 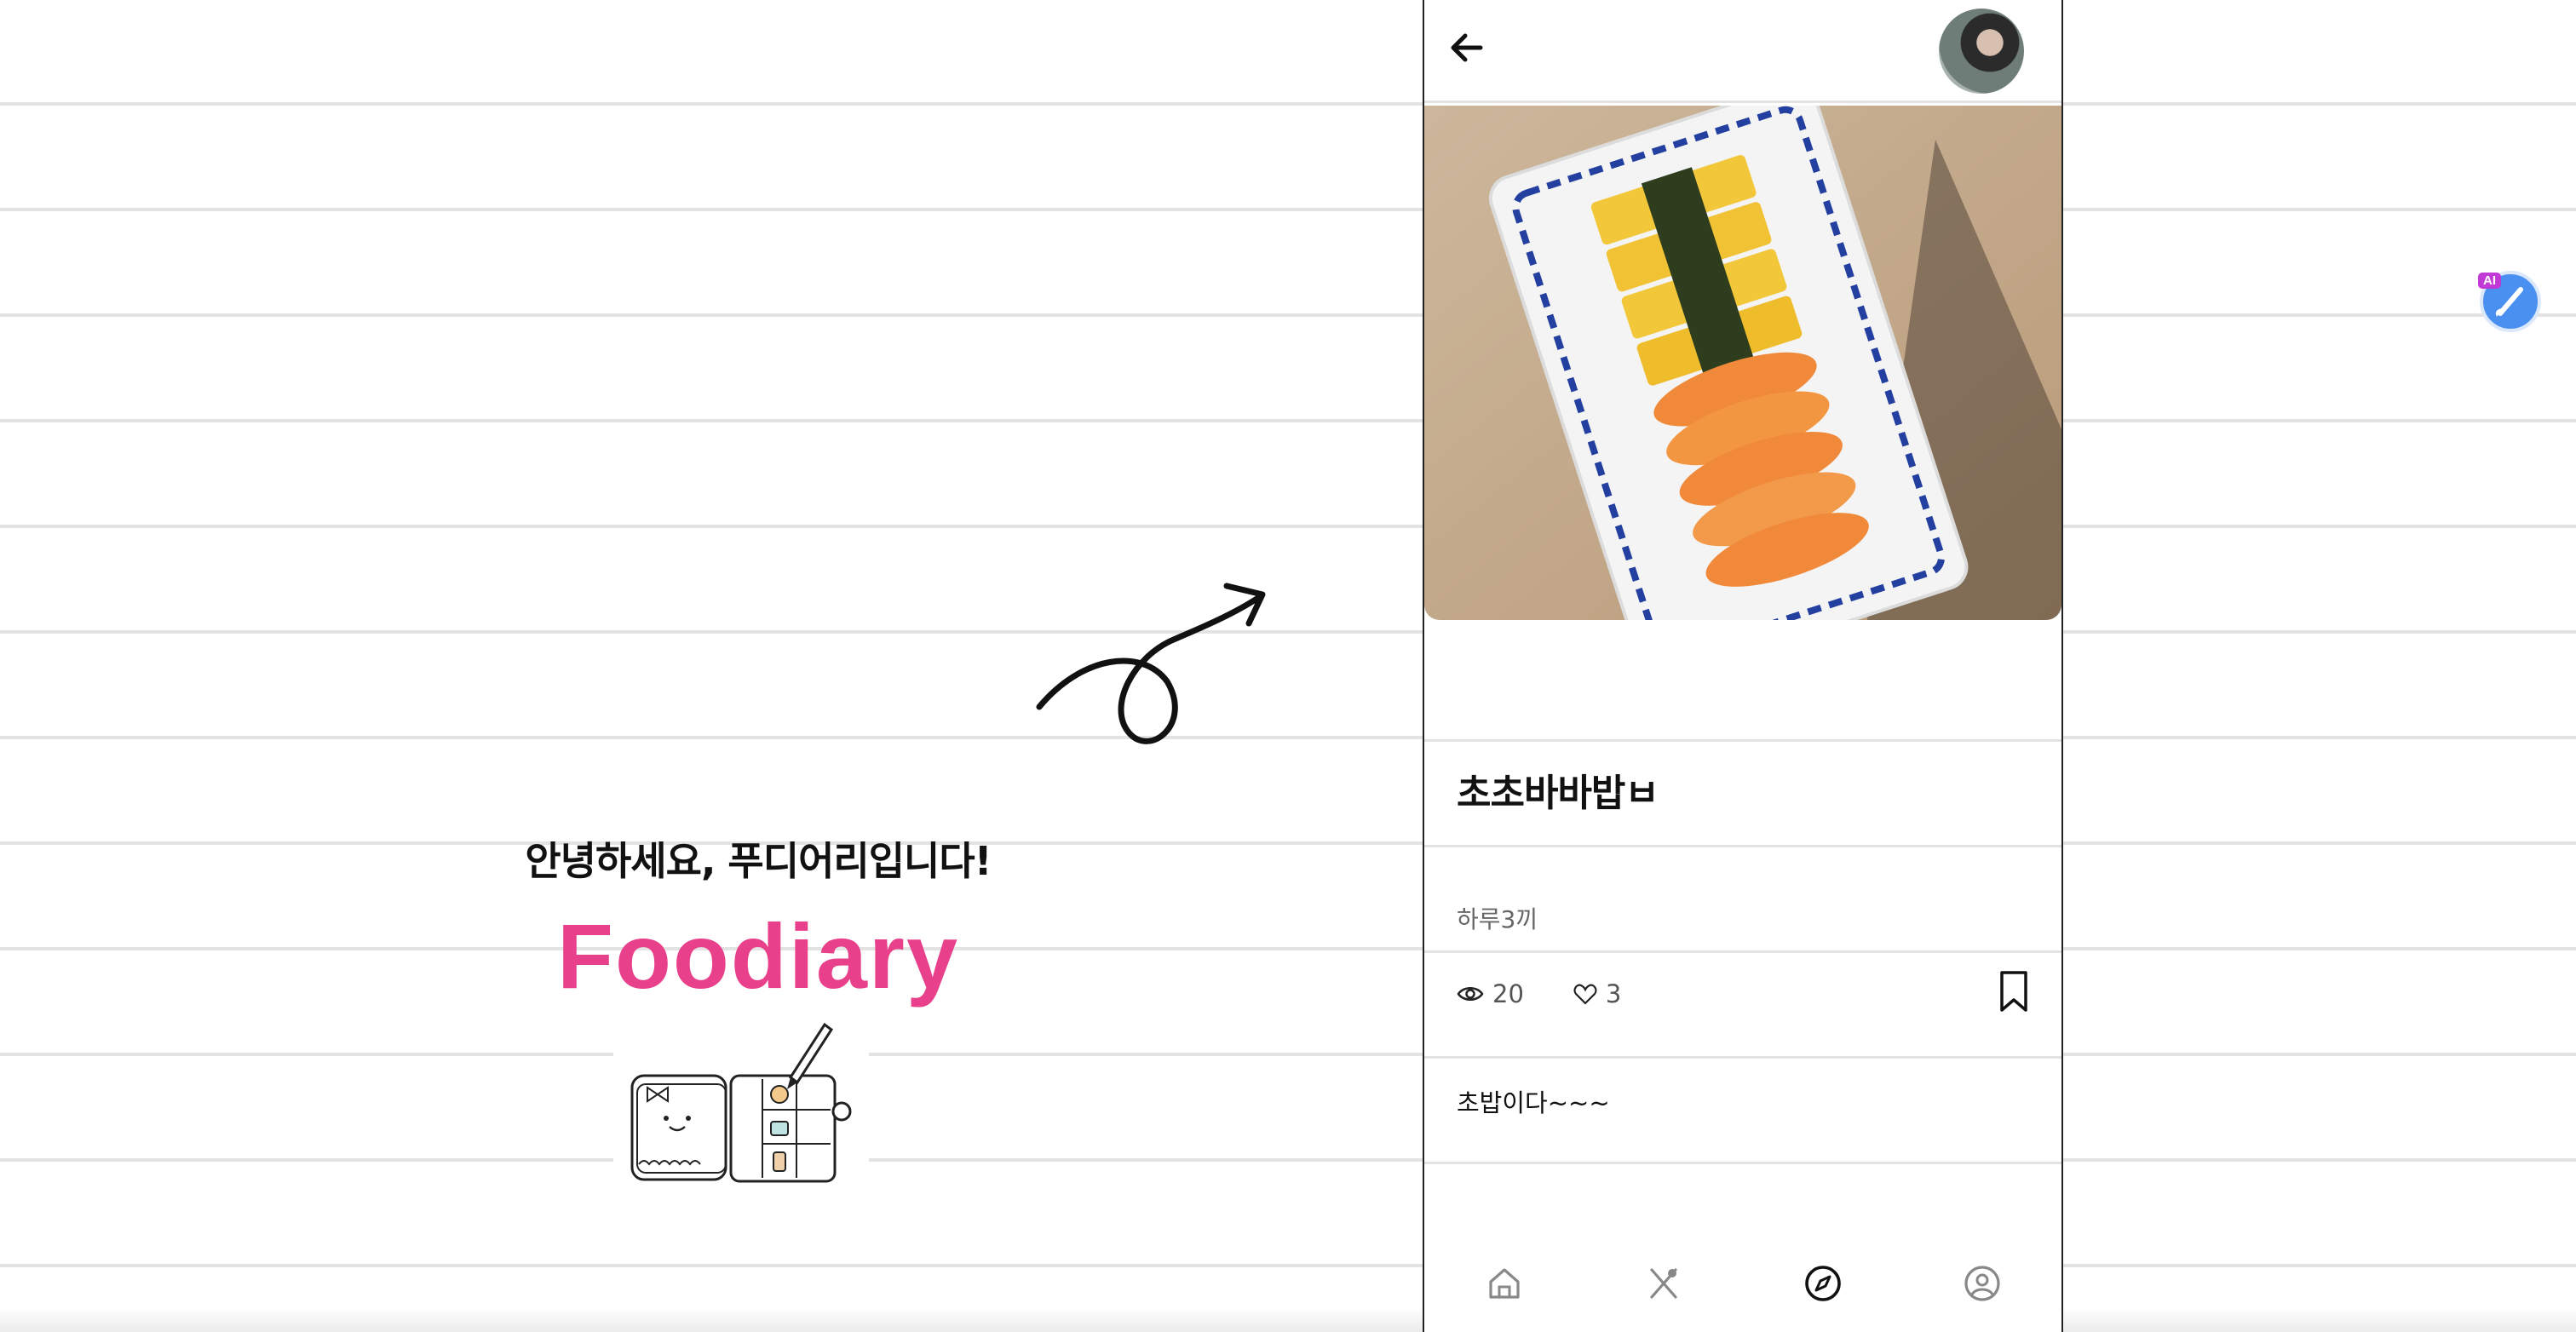 What do you see at coordinates (2014, 991) in the screenshot?
I see `bookmark-icon` at bounding box center [2014, 991].